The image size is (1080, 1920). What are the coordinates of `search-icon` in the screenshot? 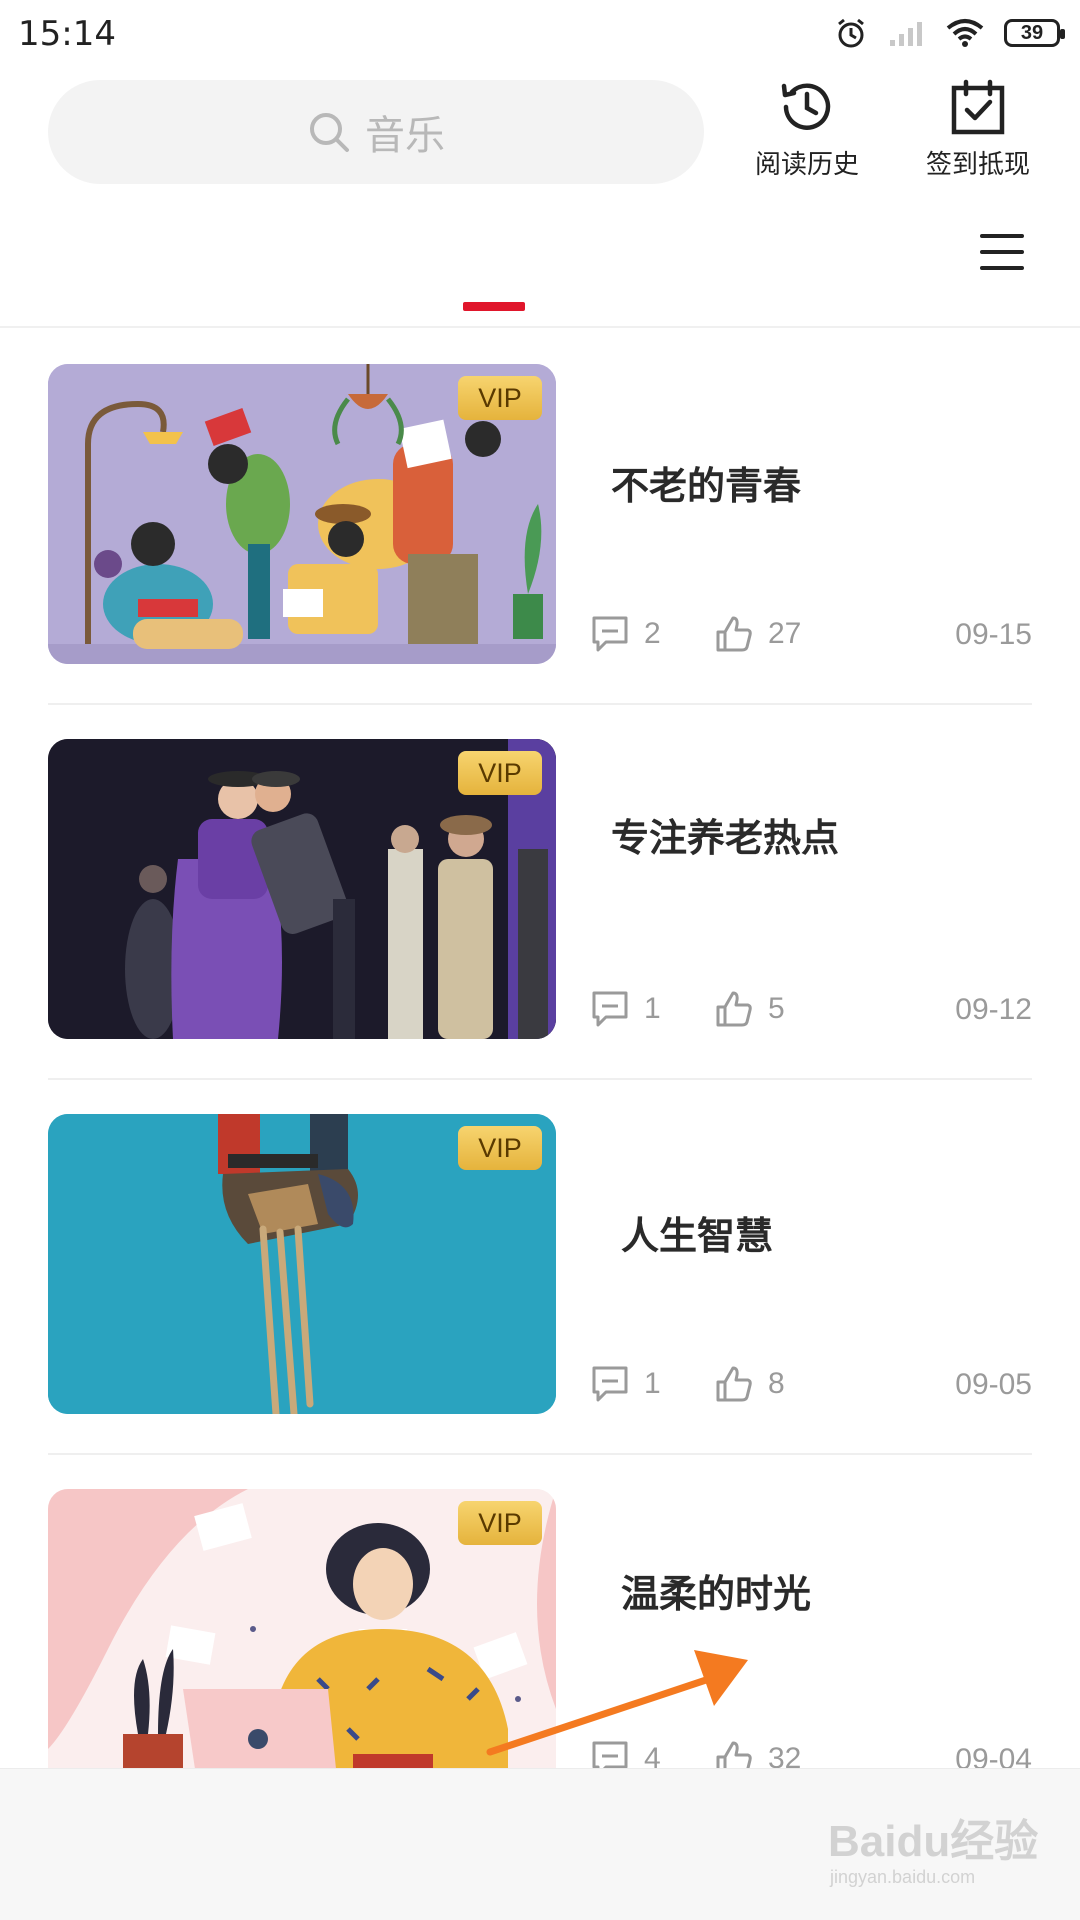 It's located at (329, 132).